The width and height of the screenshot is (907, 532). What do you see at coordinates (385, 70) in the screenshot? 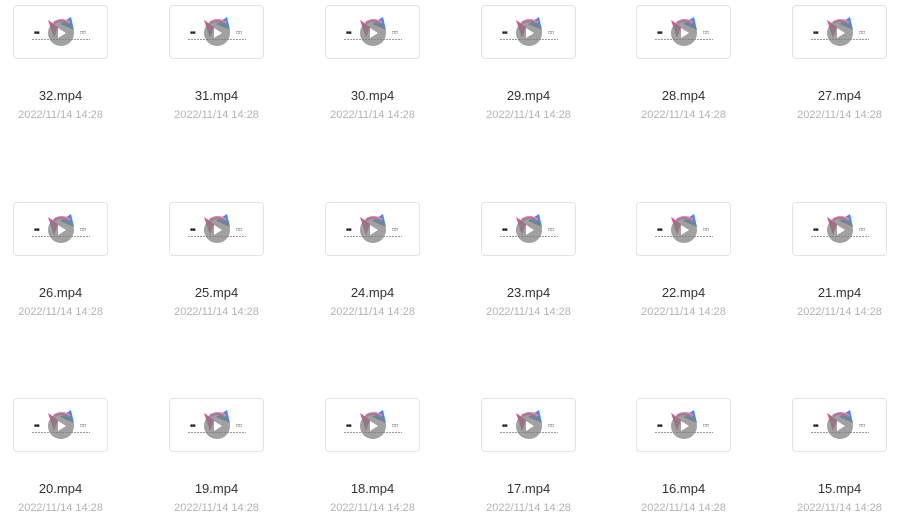
I see `file-tile: ■■ □□ 30.mp4 2022/11/14 14:28` at bounding box center [385, 70].